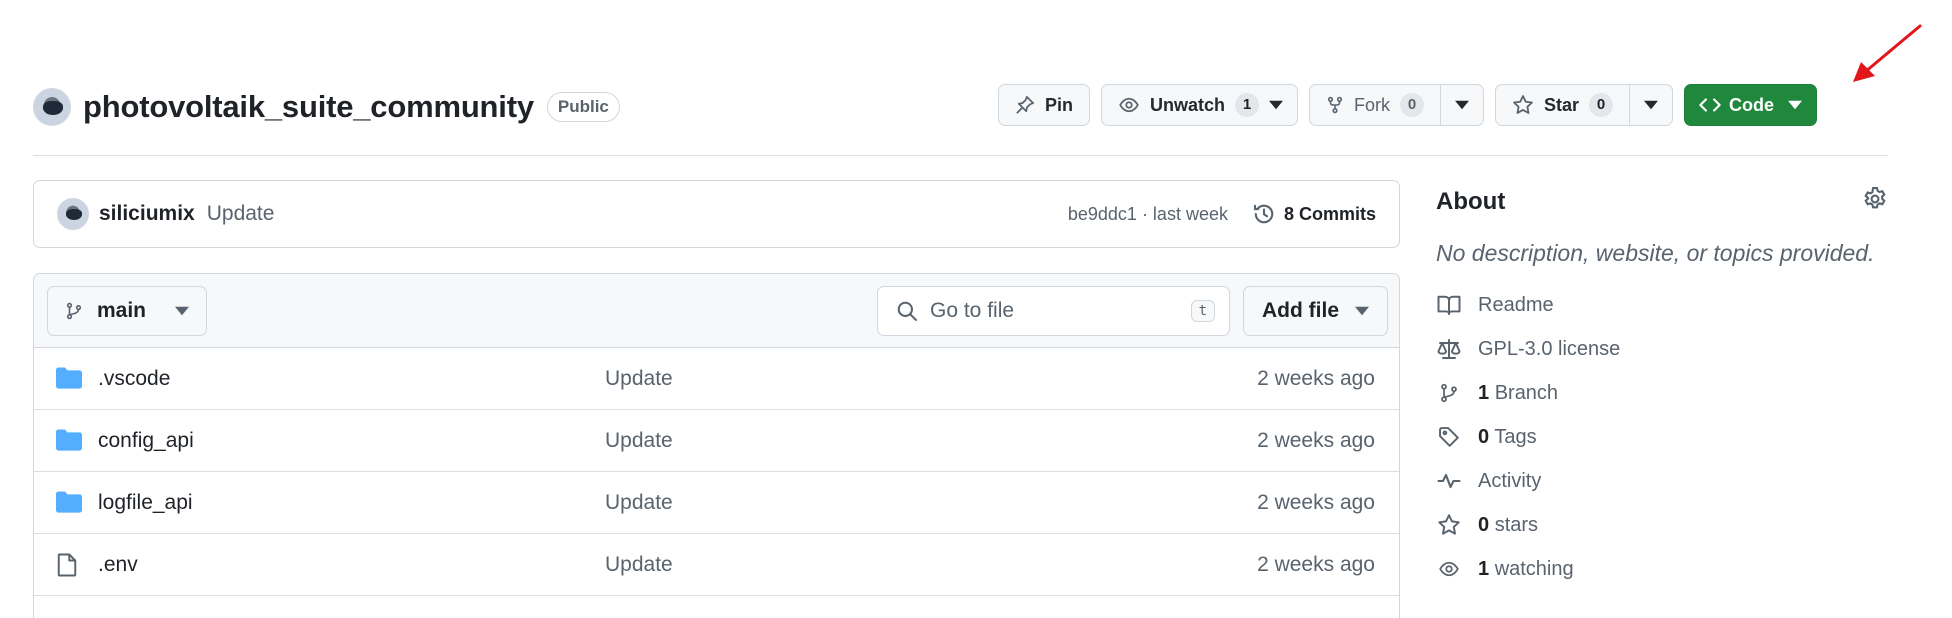 The image size is (1952, 618). I want to click on fork-button: Fork 0, so click(1397, 105).